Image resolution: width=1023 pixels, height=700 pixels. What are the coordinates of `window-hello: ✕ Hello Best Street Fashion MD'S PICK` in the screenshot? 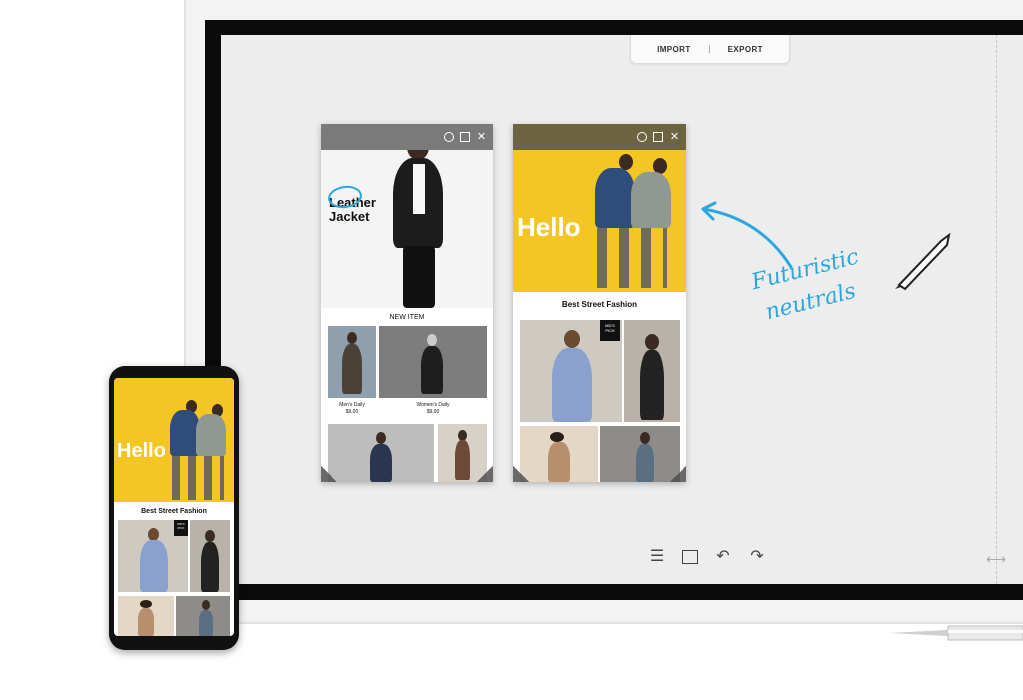 It's located at (599, 303).